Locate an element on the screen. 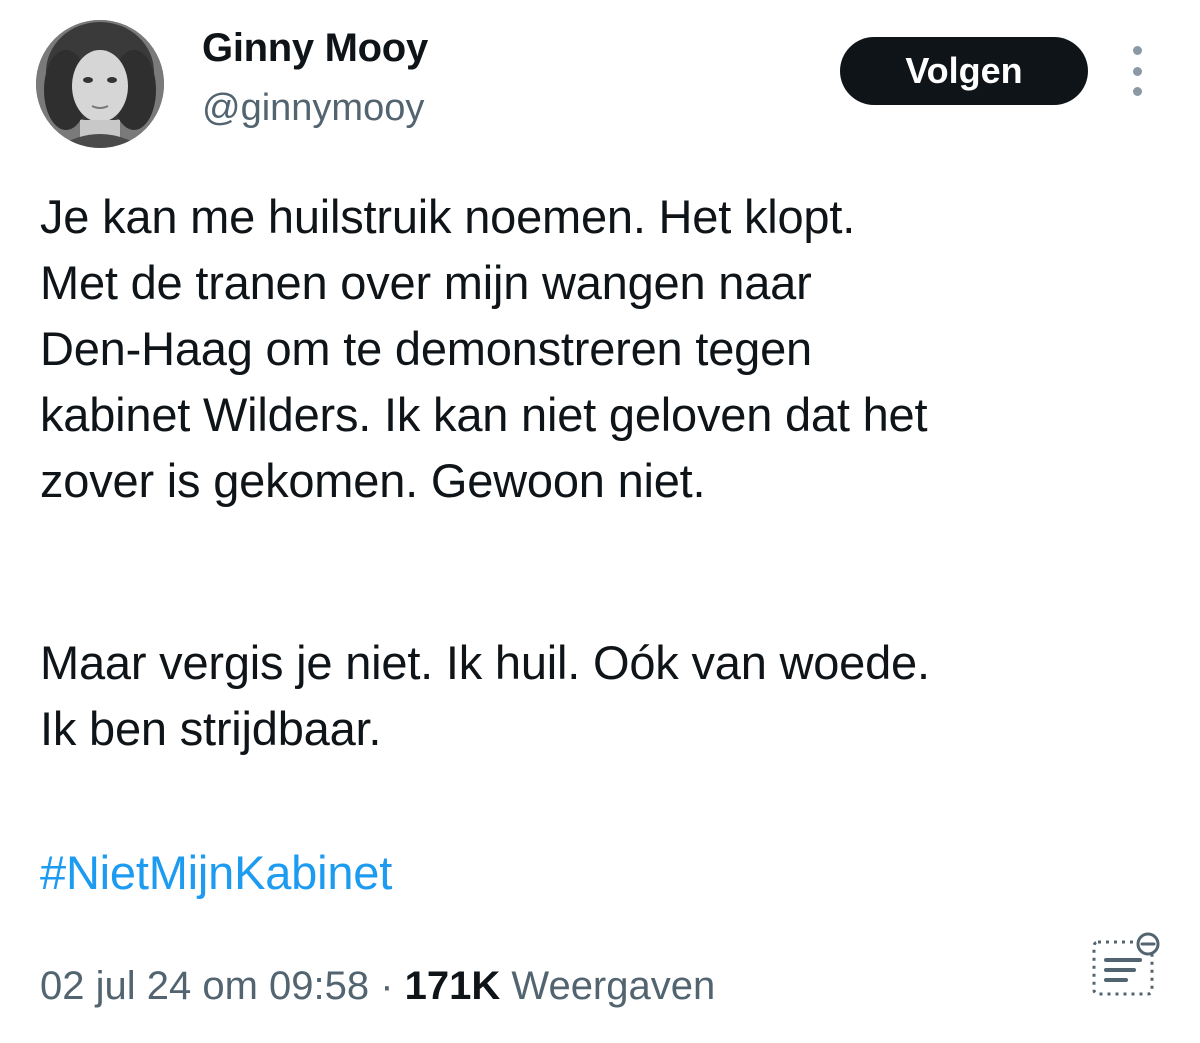 This screenshot has height=1043, width=1200. tweet-meta: 02 jul 24 om 09:58 · 171K Weergaven is located at coordinates (377, 986).